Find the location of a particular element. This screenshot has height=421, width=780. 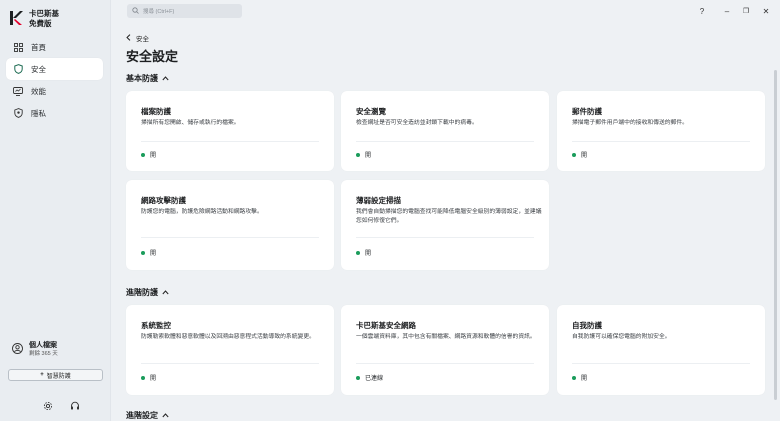

gear-icon is located at coordinates (48, 407).